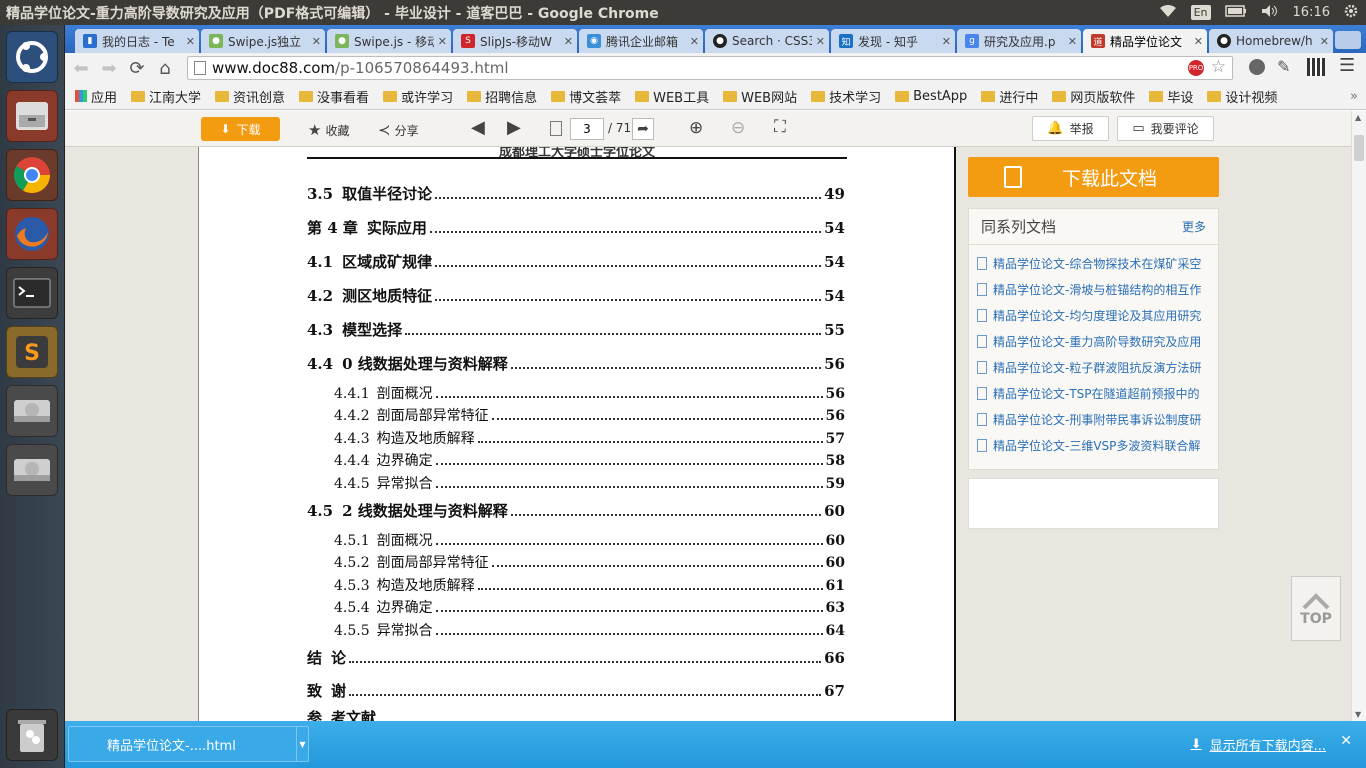 The width and height of the screenshot is (1366, 768). I want to click on toc-title: 构造及地质解释, so click(425, 439).